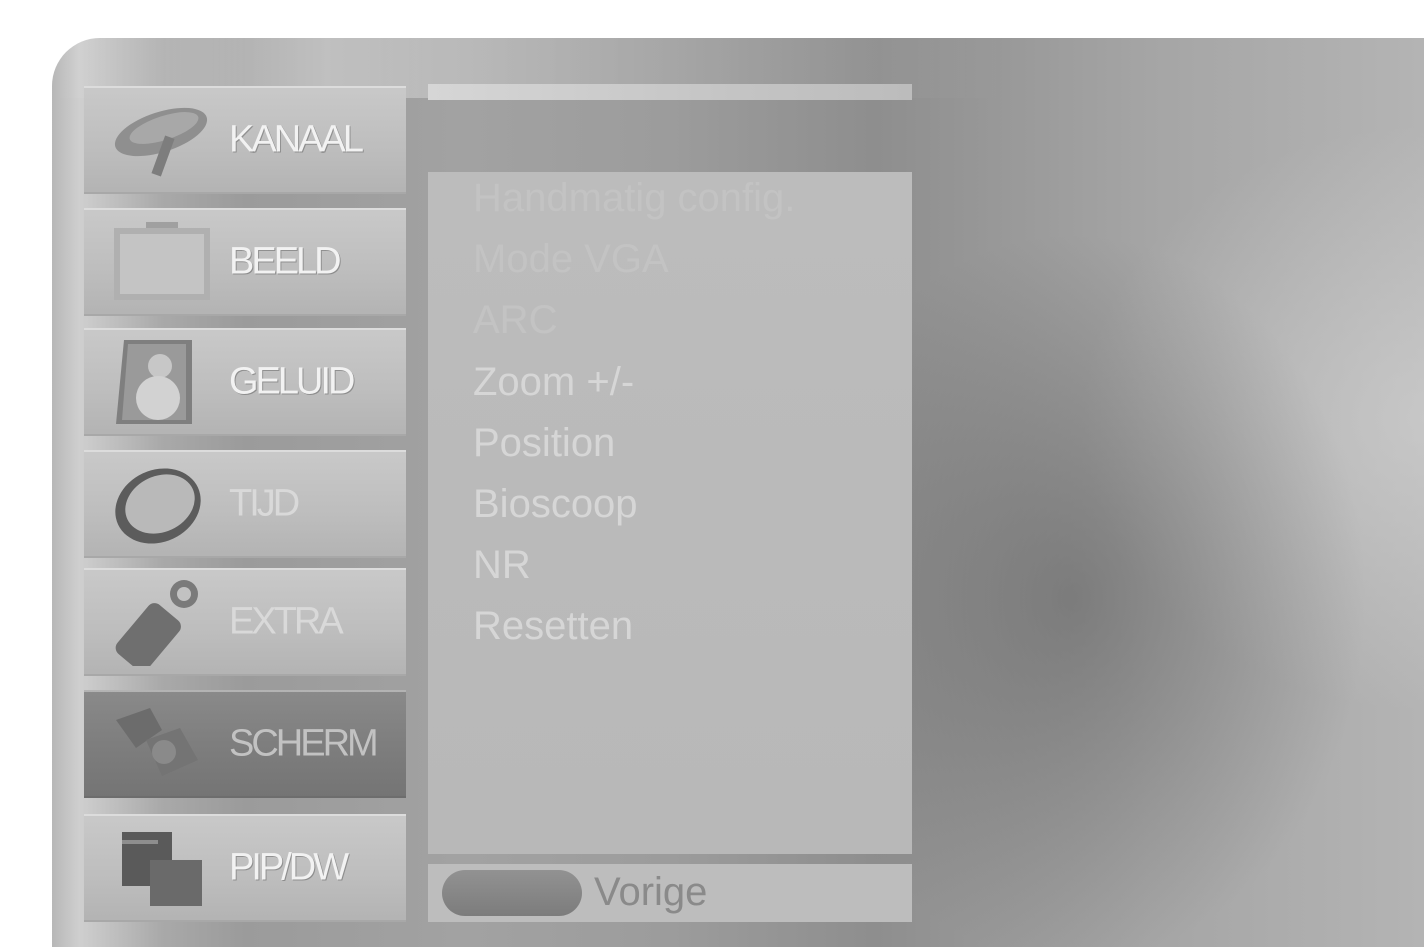 The image size is (1424, 947). I want to click on tab-label-geluid: GELUID, so click(292, 381).